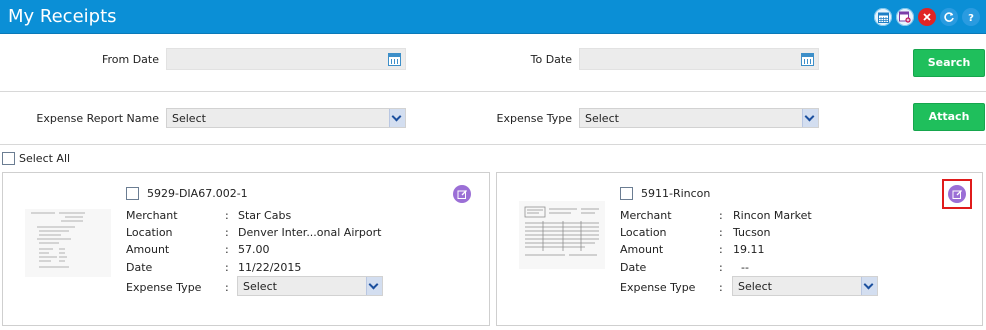 Image resolution: width=986 pixels, height=330 pixels. I want to click on help-icon: ?, so click(971, 17).